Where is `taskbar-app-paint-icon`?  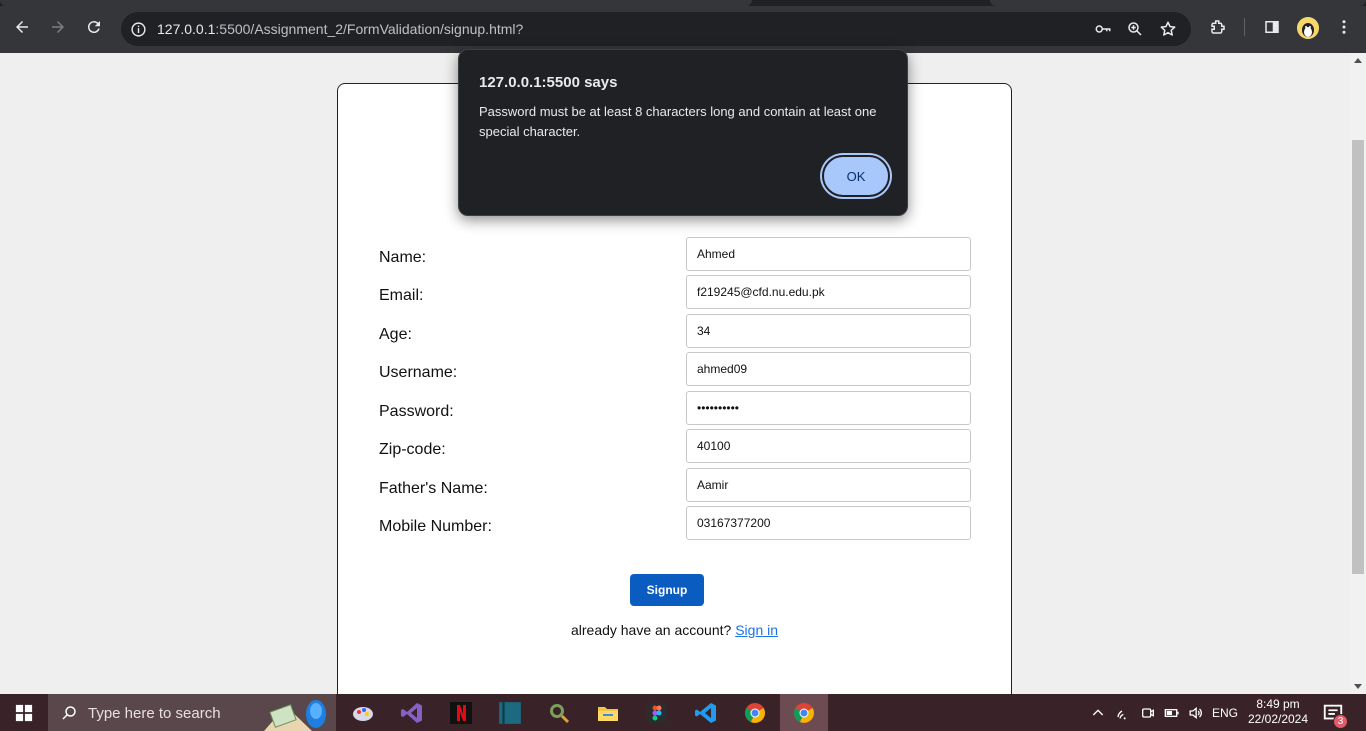
taskbar-app-paint-icon is located at coordinates (363, 713).